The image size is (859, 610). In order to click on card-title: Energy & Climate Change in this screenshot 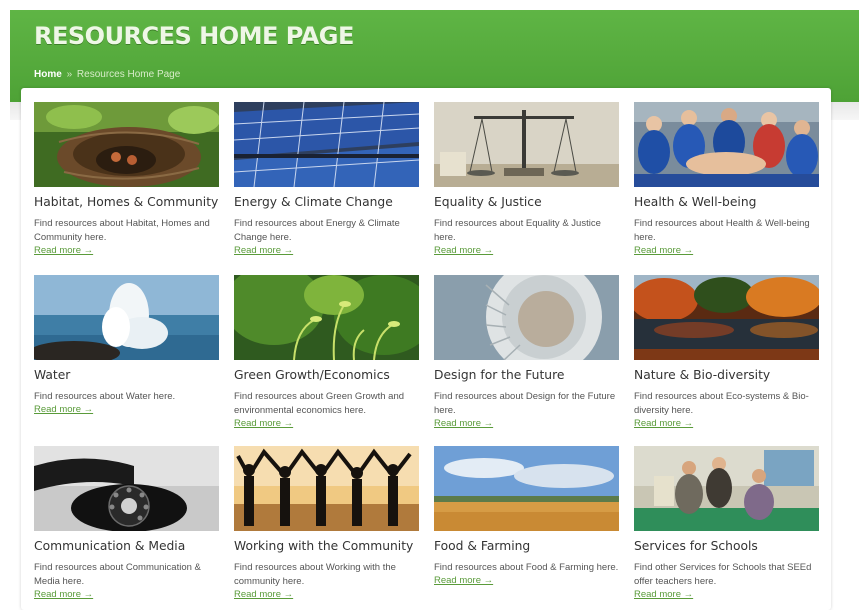, I will do `click(326, 202)`.